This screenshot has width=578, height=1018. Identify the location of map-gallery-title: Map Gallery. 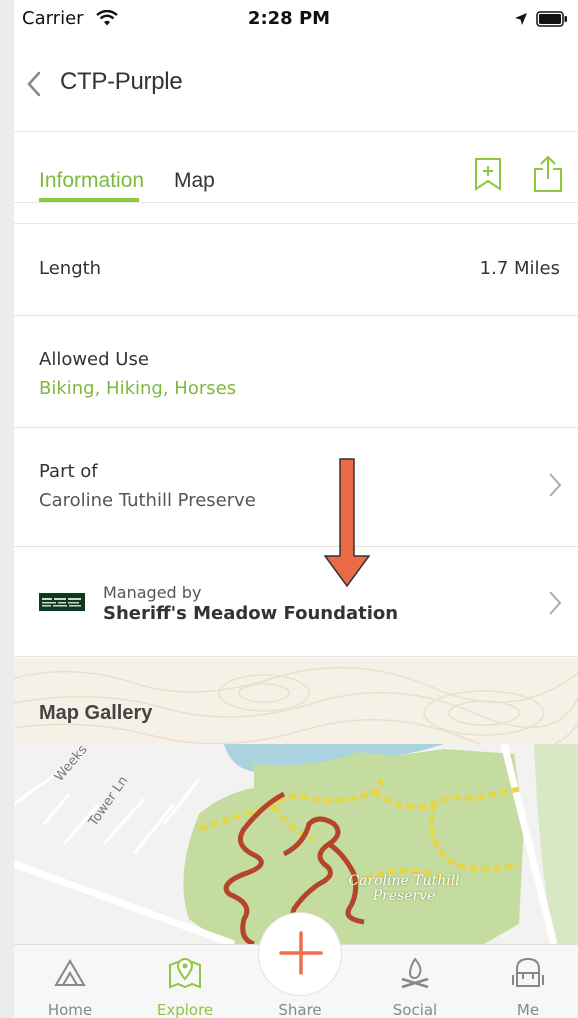
(96, 713).